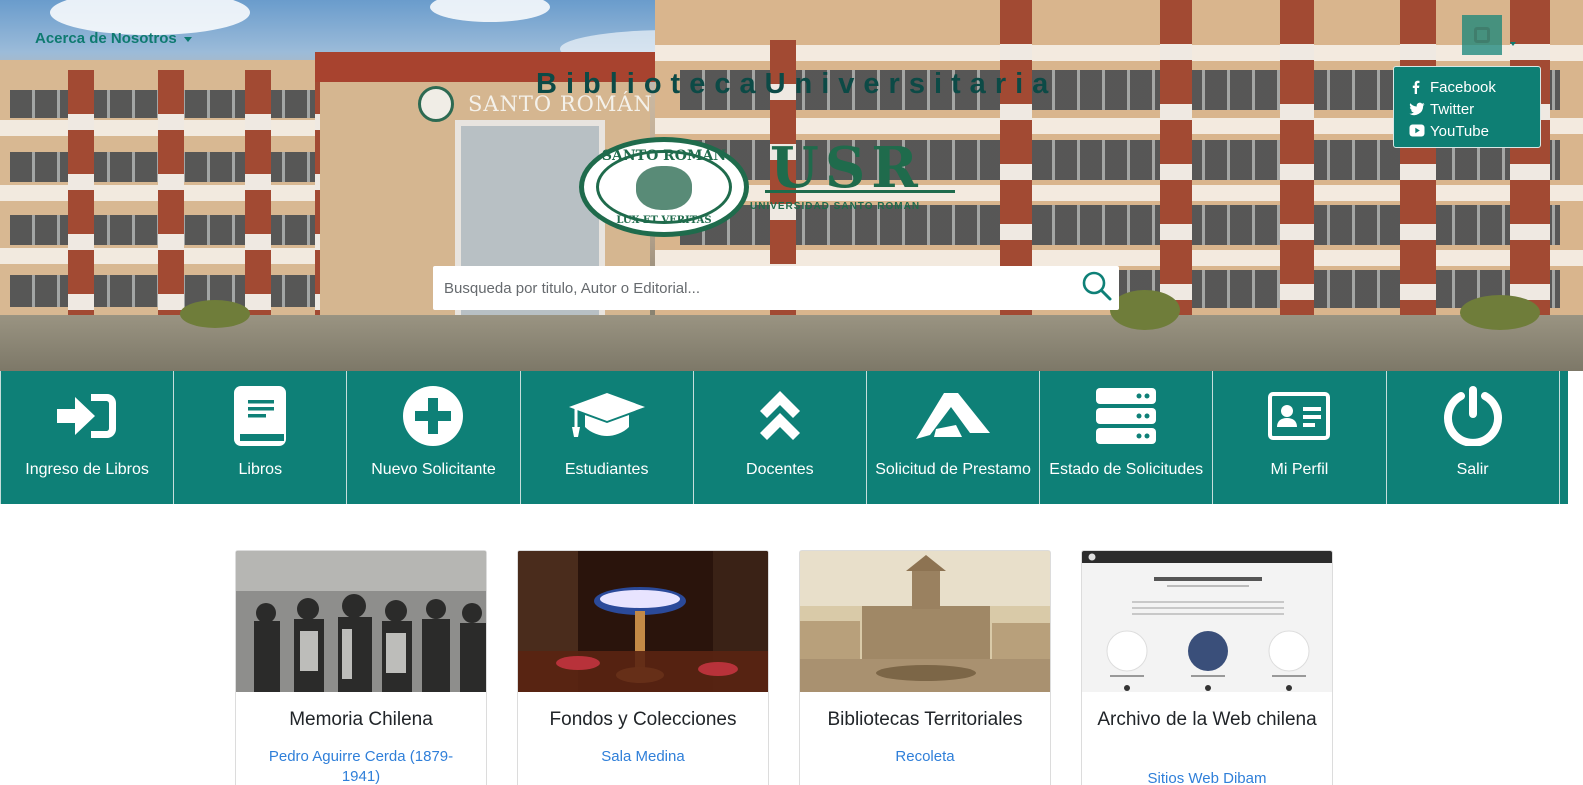  I want to click on tile-solicitud-de-prestamo: Solicitud de Prestamo, so click(953, 437).